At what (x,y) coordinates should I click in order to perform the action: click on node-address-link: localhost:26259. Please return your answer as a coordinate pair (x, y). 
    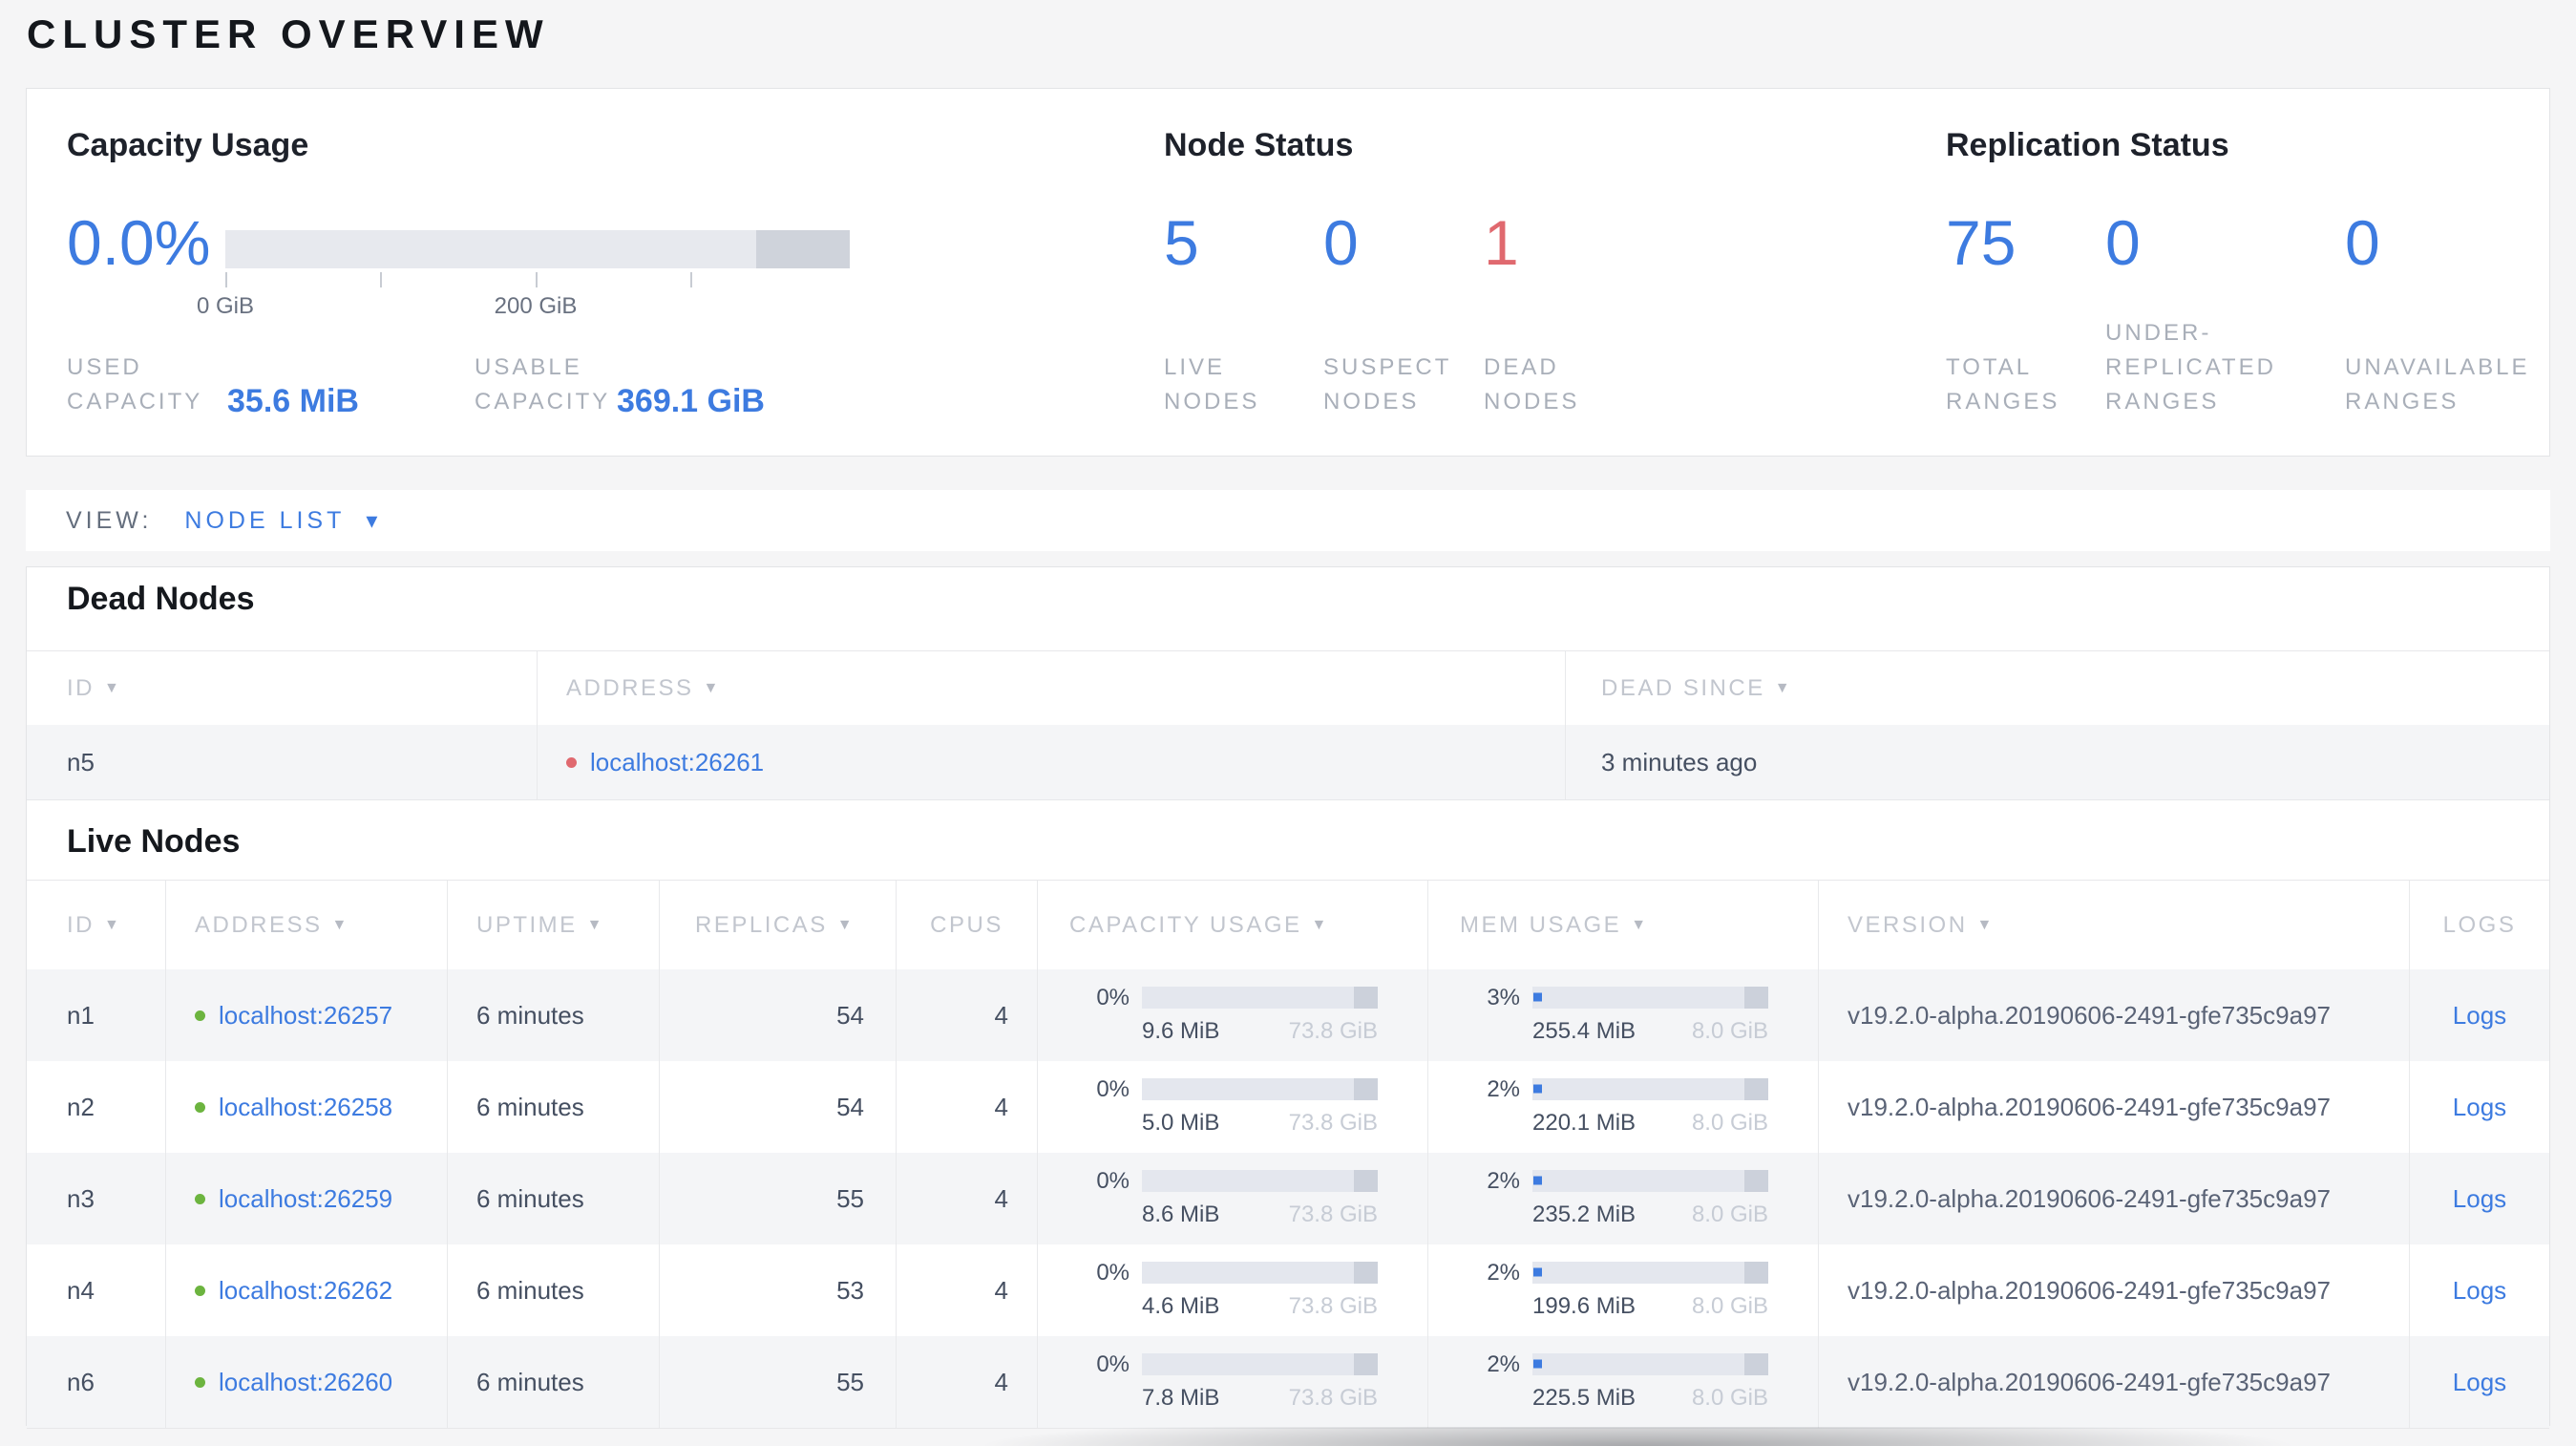
    Looking at the image, I should click on (305, 1199).